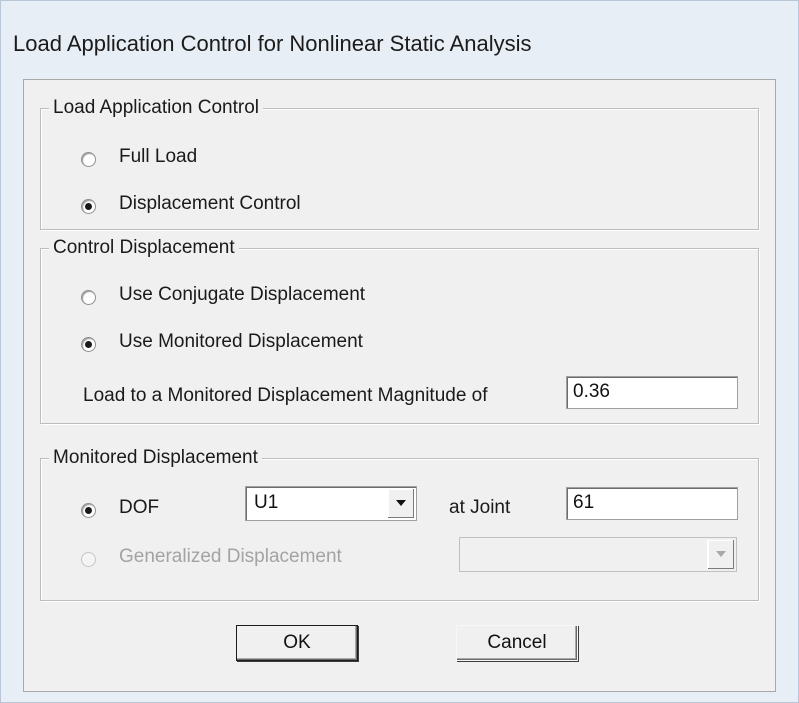 The image size is (799, 703). What do you see at coordinates (242, 295) in the screenshot?
I see `use-conjugate-displacement-label: Use Conjugate Displacement` at bounding box center [242, 295].